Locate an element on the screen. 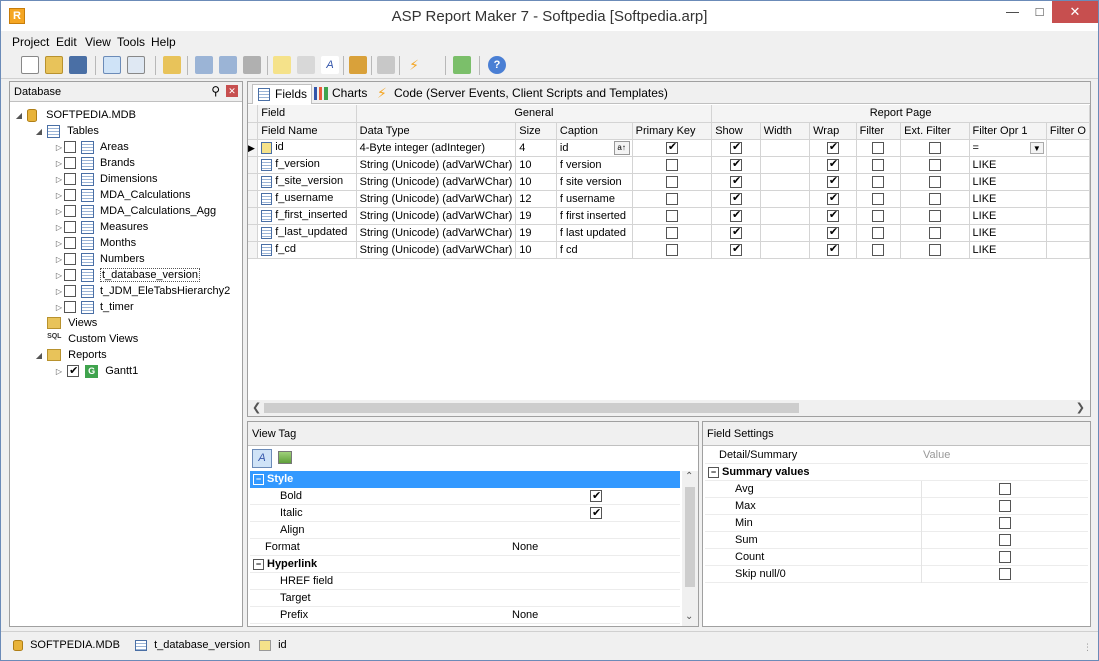  status-table: t_database_version is located at coordinates (192, 645).